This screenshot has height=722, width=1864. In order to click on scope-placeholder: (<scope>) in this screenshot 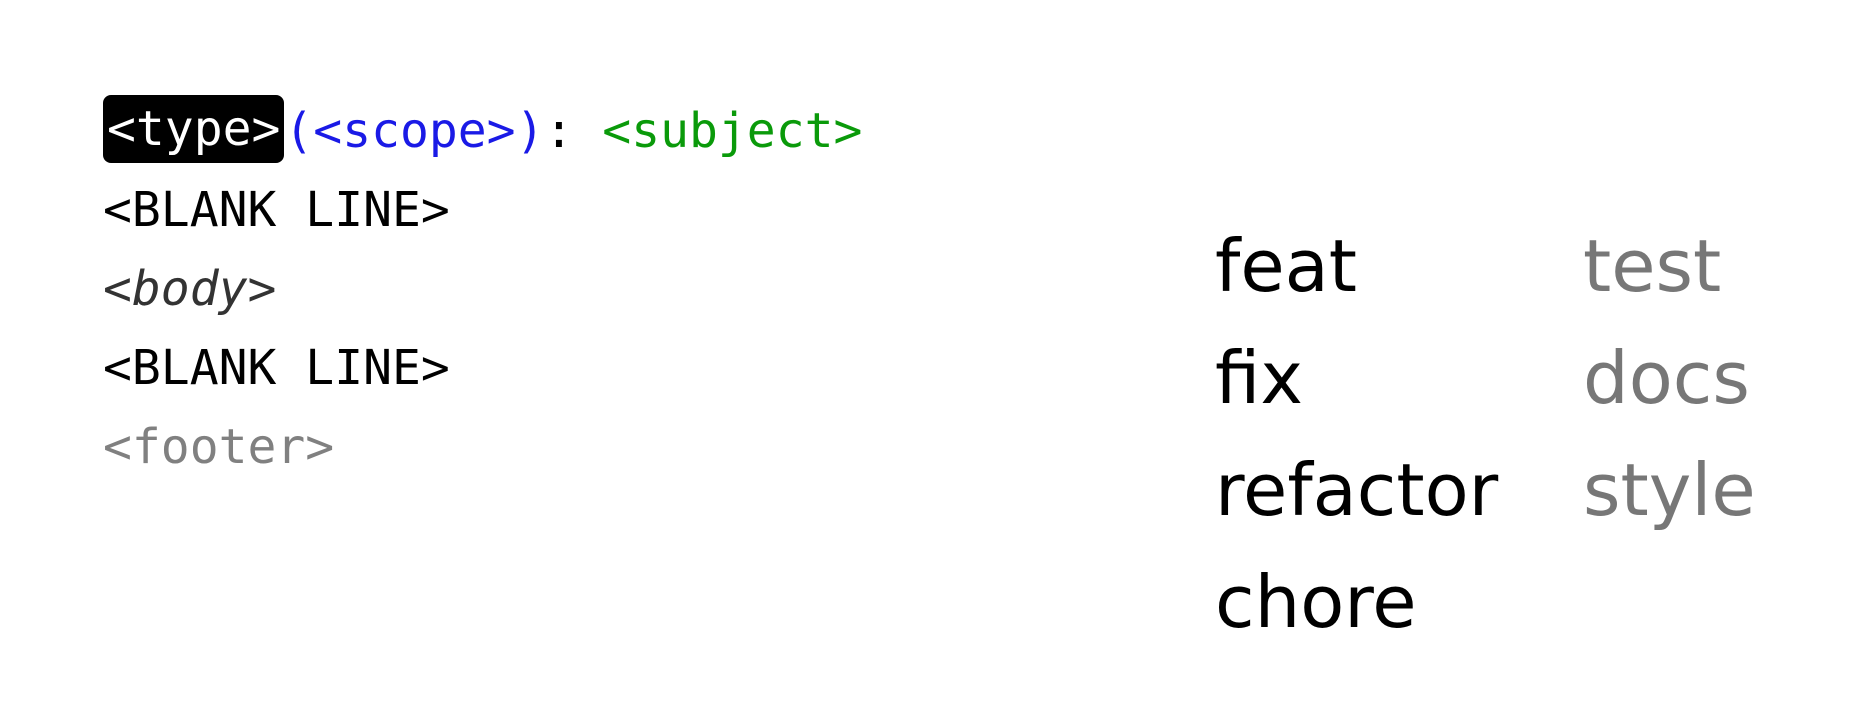, I will do `click(414, 131)`.